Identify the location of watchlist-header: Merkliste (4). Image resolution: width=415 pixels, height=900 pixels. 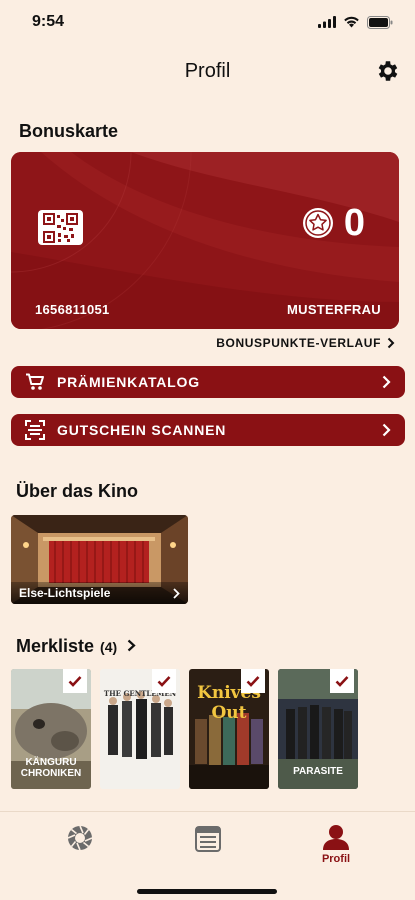
(76, 646).